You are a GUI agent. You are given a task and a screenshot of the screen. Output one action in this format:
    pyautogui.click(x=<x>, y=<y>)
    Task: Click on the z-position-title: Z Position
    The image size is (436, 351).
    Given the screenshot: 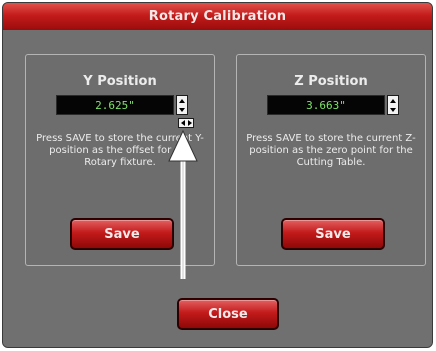 What is the action you would take?
    pyautogui.click(x=331, y=81)
    